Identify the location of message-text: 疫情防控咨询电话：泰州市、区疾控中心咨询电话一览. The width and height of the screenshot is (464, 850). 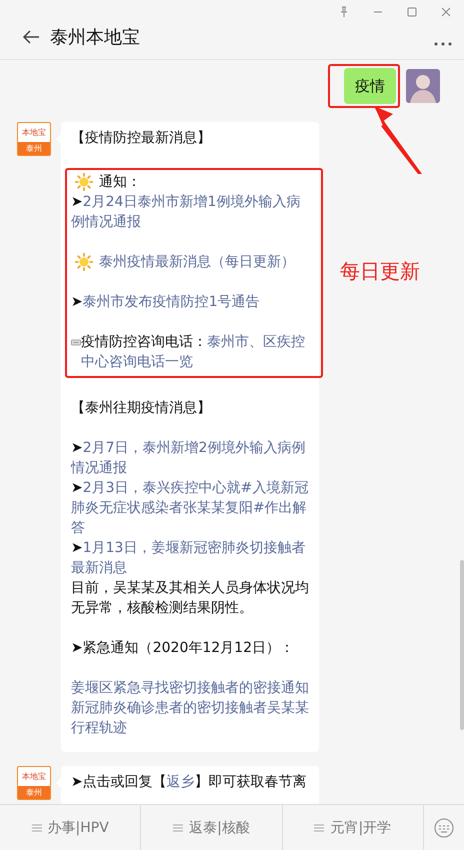
(193, 352).